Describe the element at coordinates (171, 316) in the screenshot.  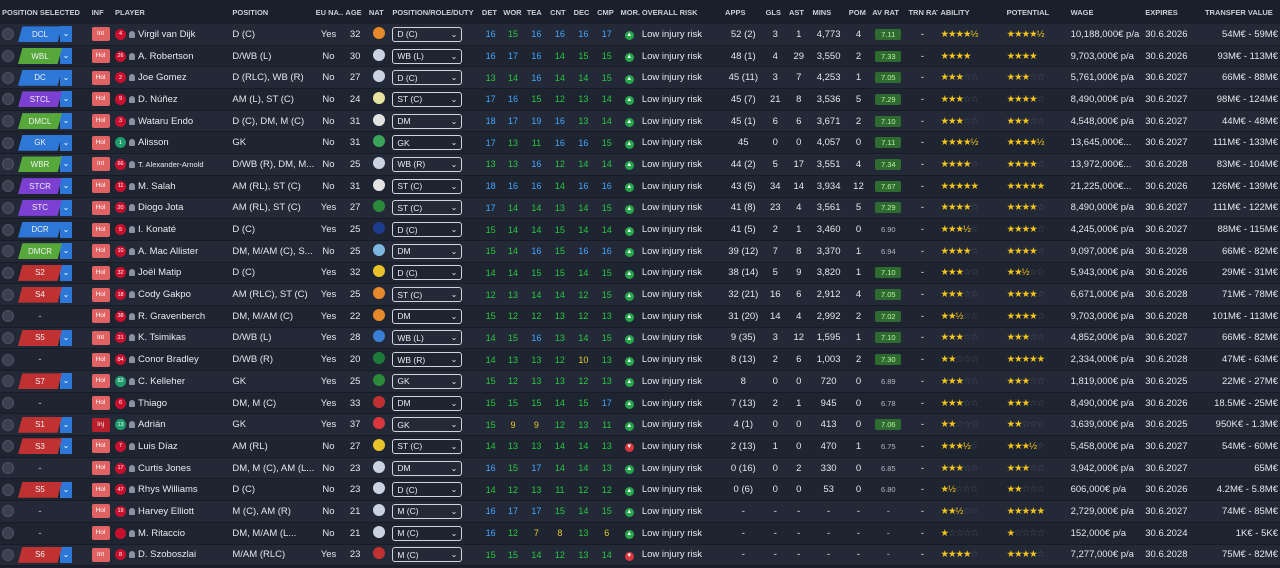
I see `player-name: R. Gravenberch` at that location.